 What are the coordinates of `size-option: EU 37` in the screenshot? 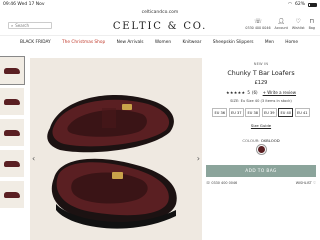 It's located at (236, 112).